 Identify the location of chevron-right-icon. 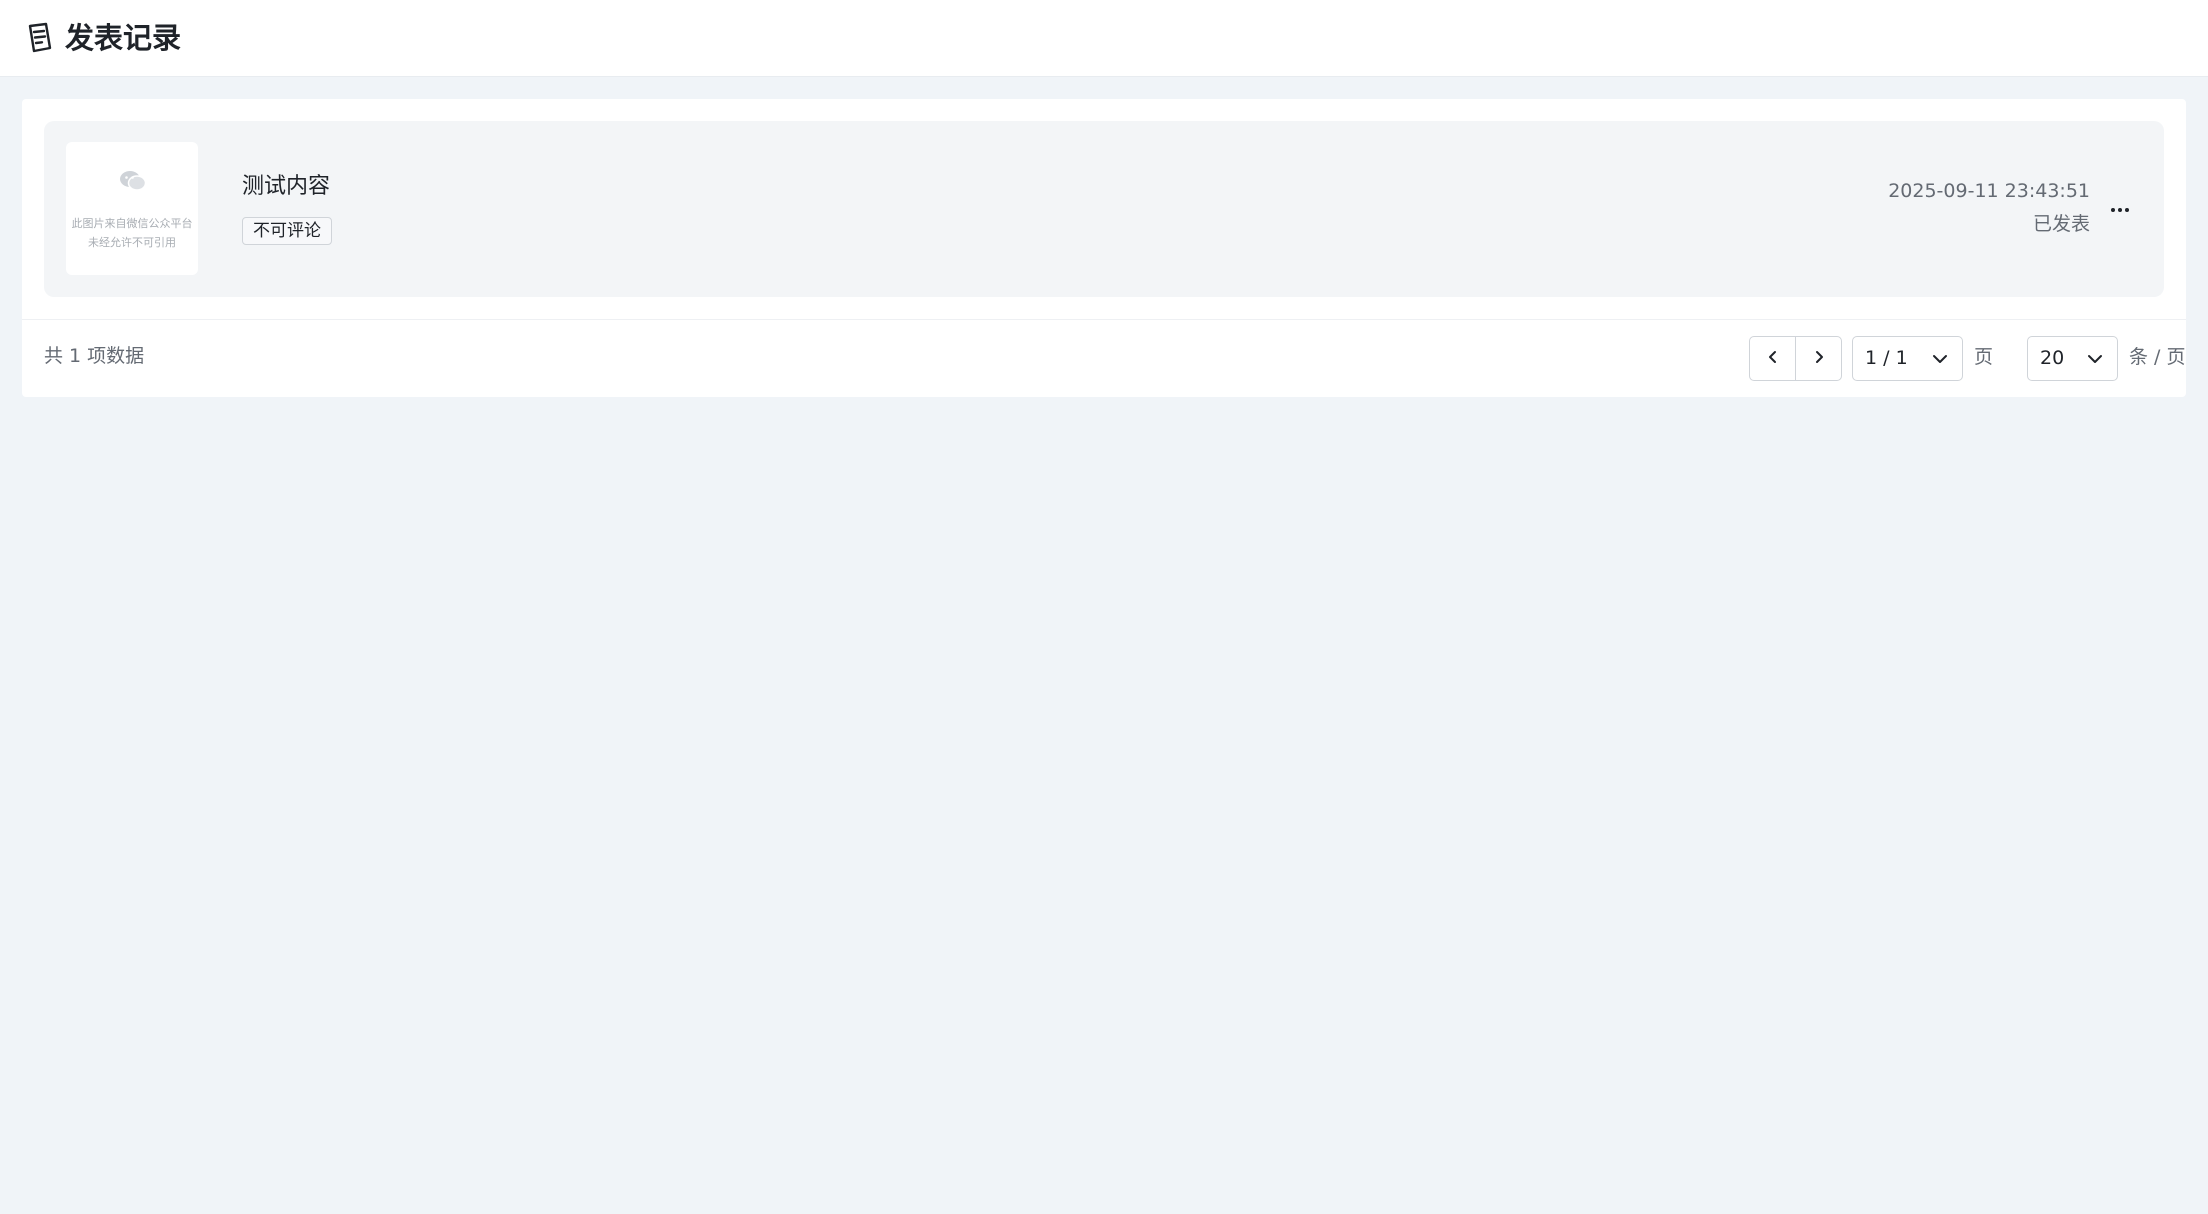
(1819, 359).